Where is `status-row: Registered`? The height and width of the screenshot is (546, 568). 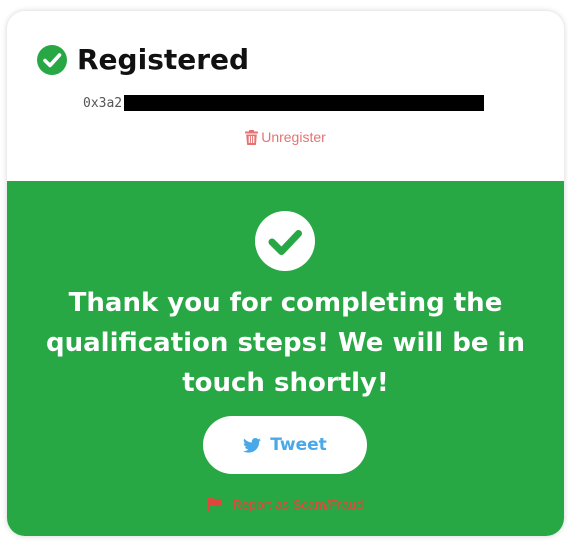
status-row: Registered is located at coordinates (143, 60).